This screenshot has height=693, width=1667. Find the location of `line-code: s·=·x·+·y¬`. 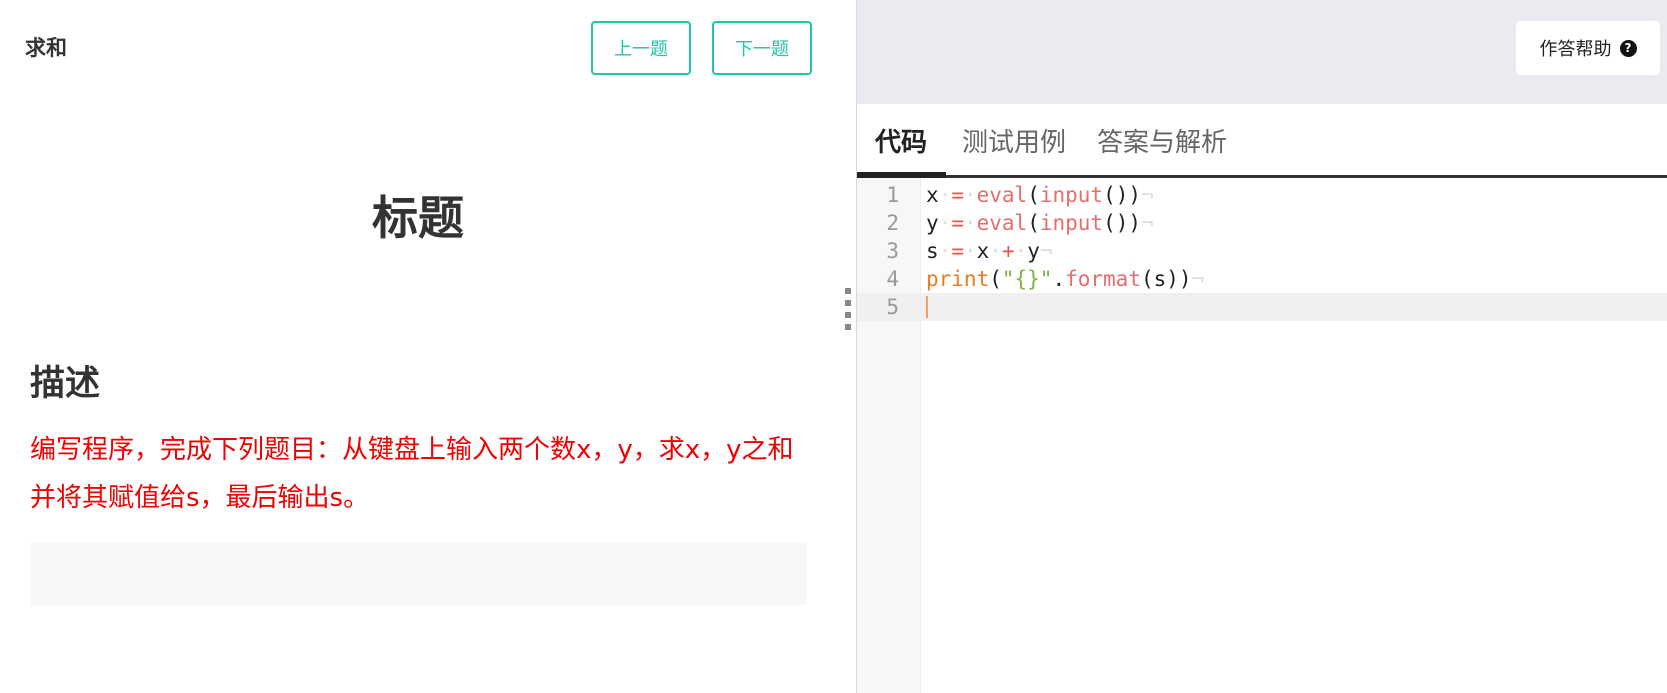

line-code: s·=·x·+·y¬ is located at coordinates (989, 251).